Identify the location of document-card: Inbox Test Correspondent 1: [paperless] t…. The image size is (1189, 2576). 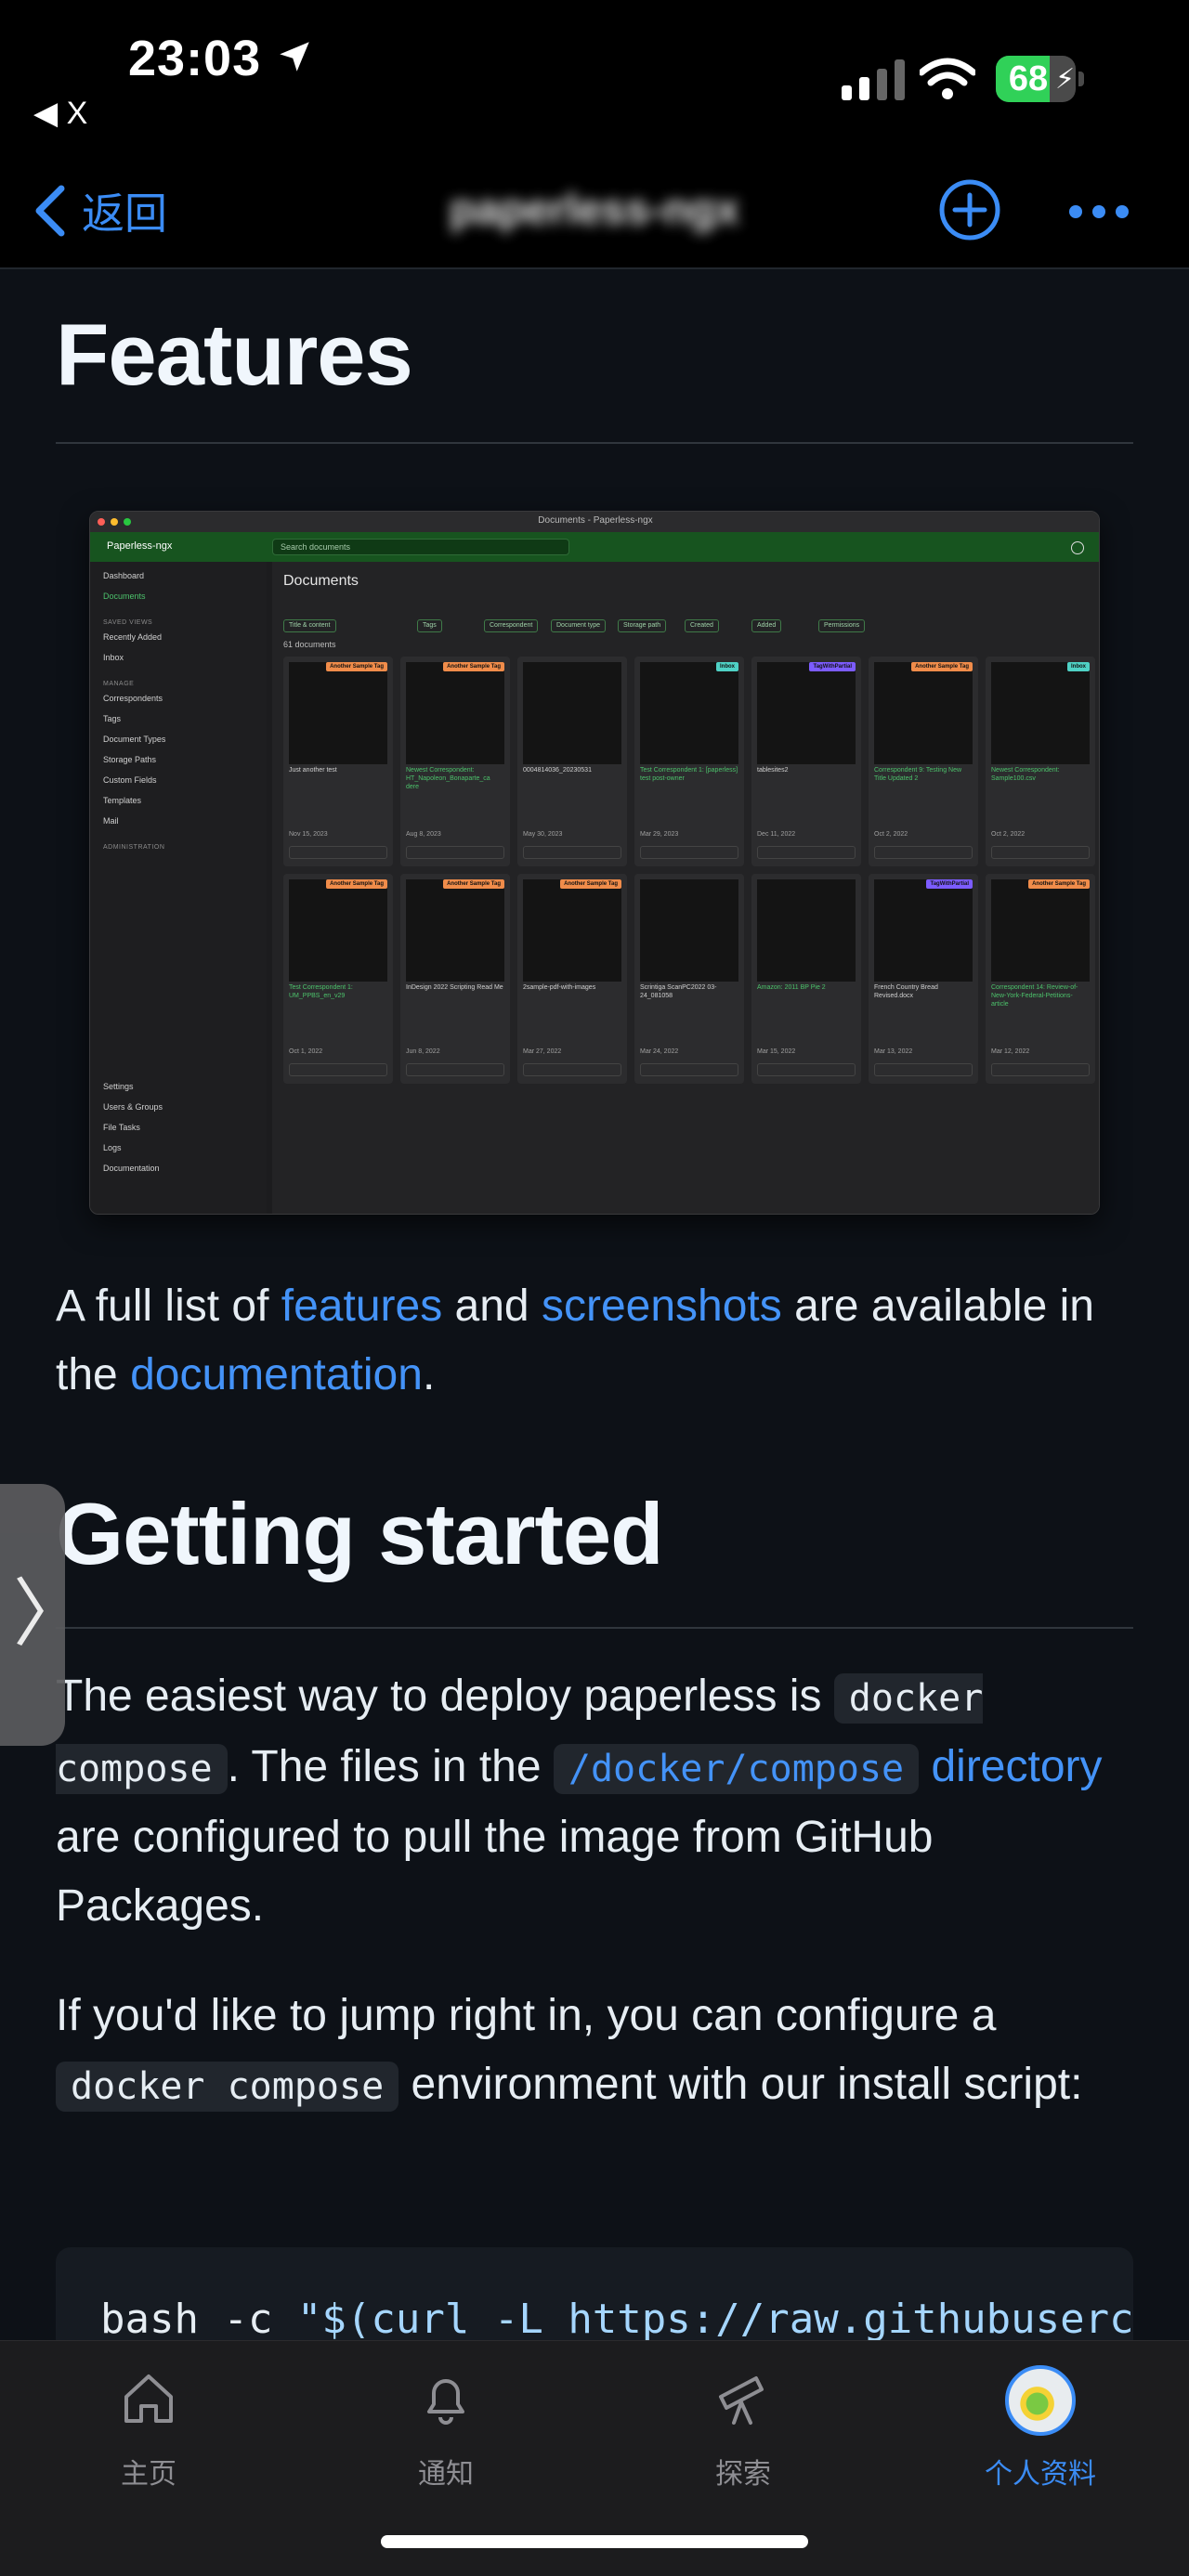
(689, 761).